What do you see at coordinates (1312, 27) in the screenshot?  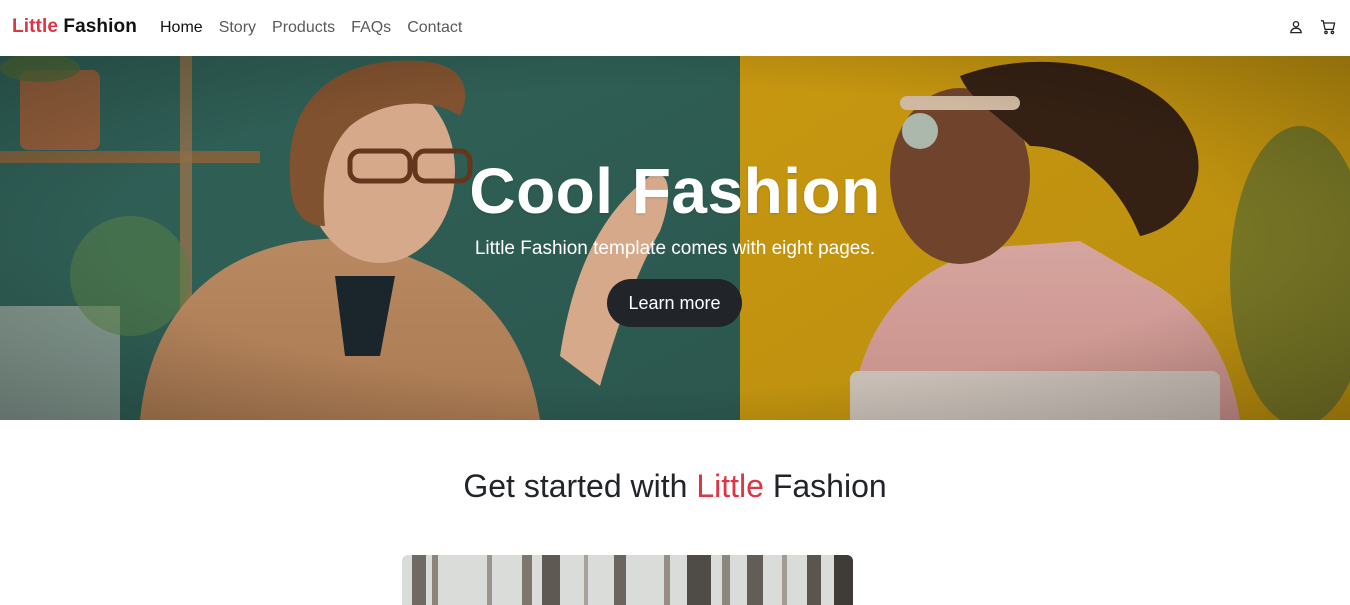 I see `nav-icons` at bounding box center [1312, 27].